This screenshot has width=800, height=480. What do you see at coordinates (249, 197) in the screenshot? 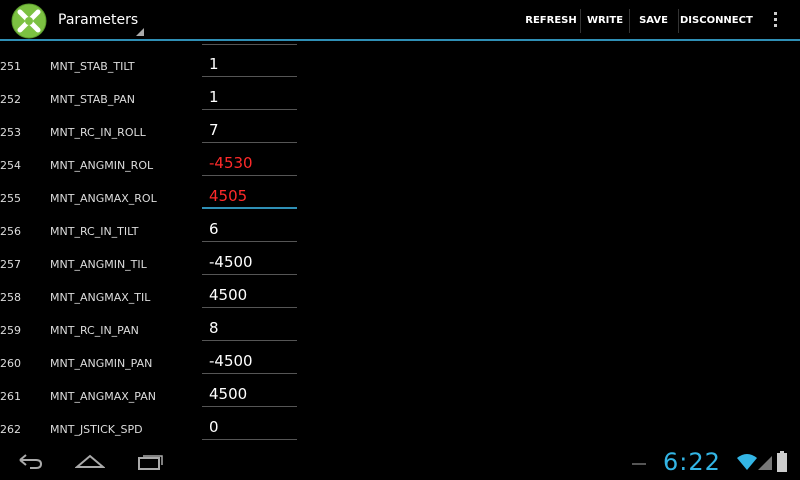
I see `param-value-input: 4505` at bounding box center [249, 197].